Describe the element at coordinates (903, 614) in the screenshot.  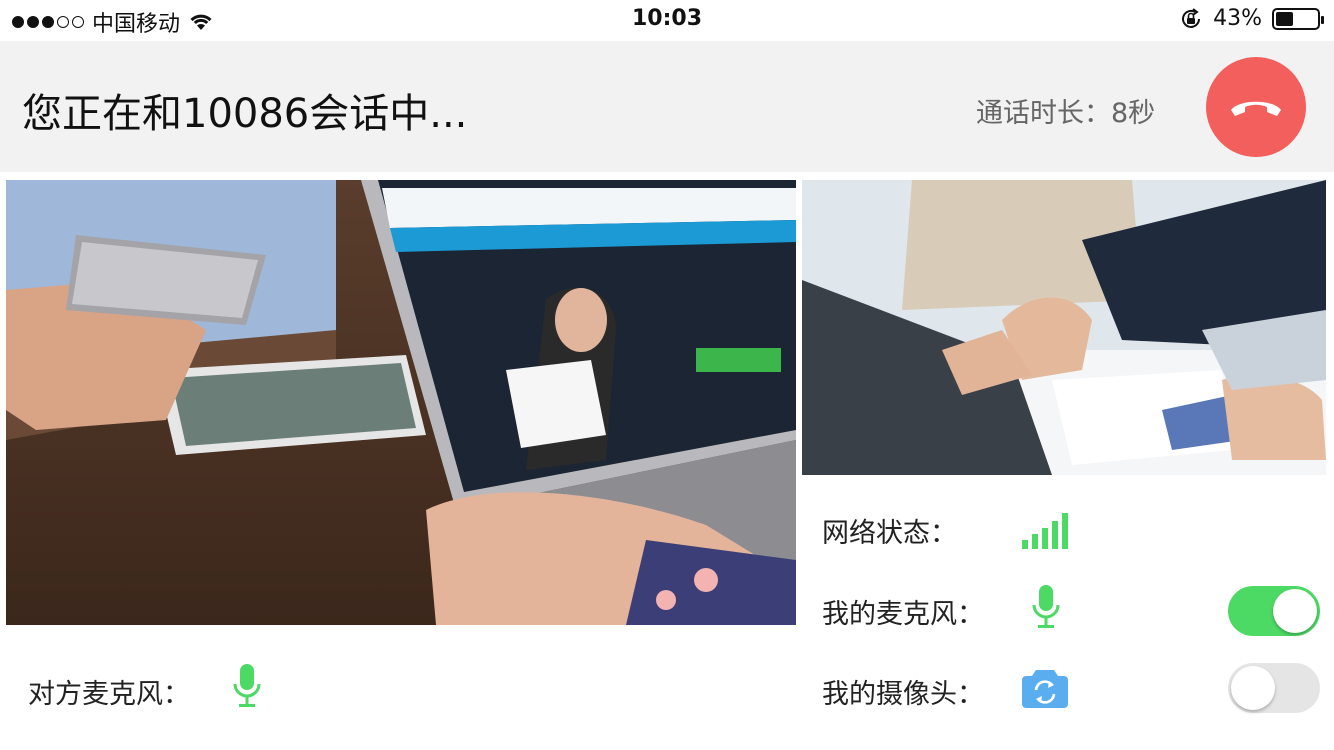
I see `my-mic-label: 我的麦克风：` at that location.